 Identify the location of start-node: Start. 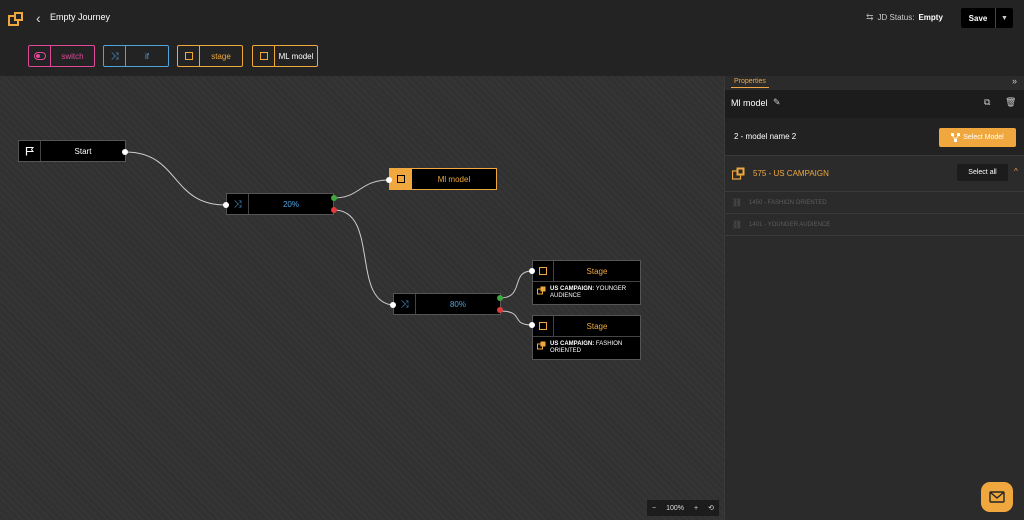
(72, 151).